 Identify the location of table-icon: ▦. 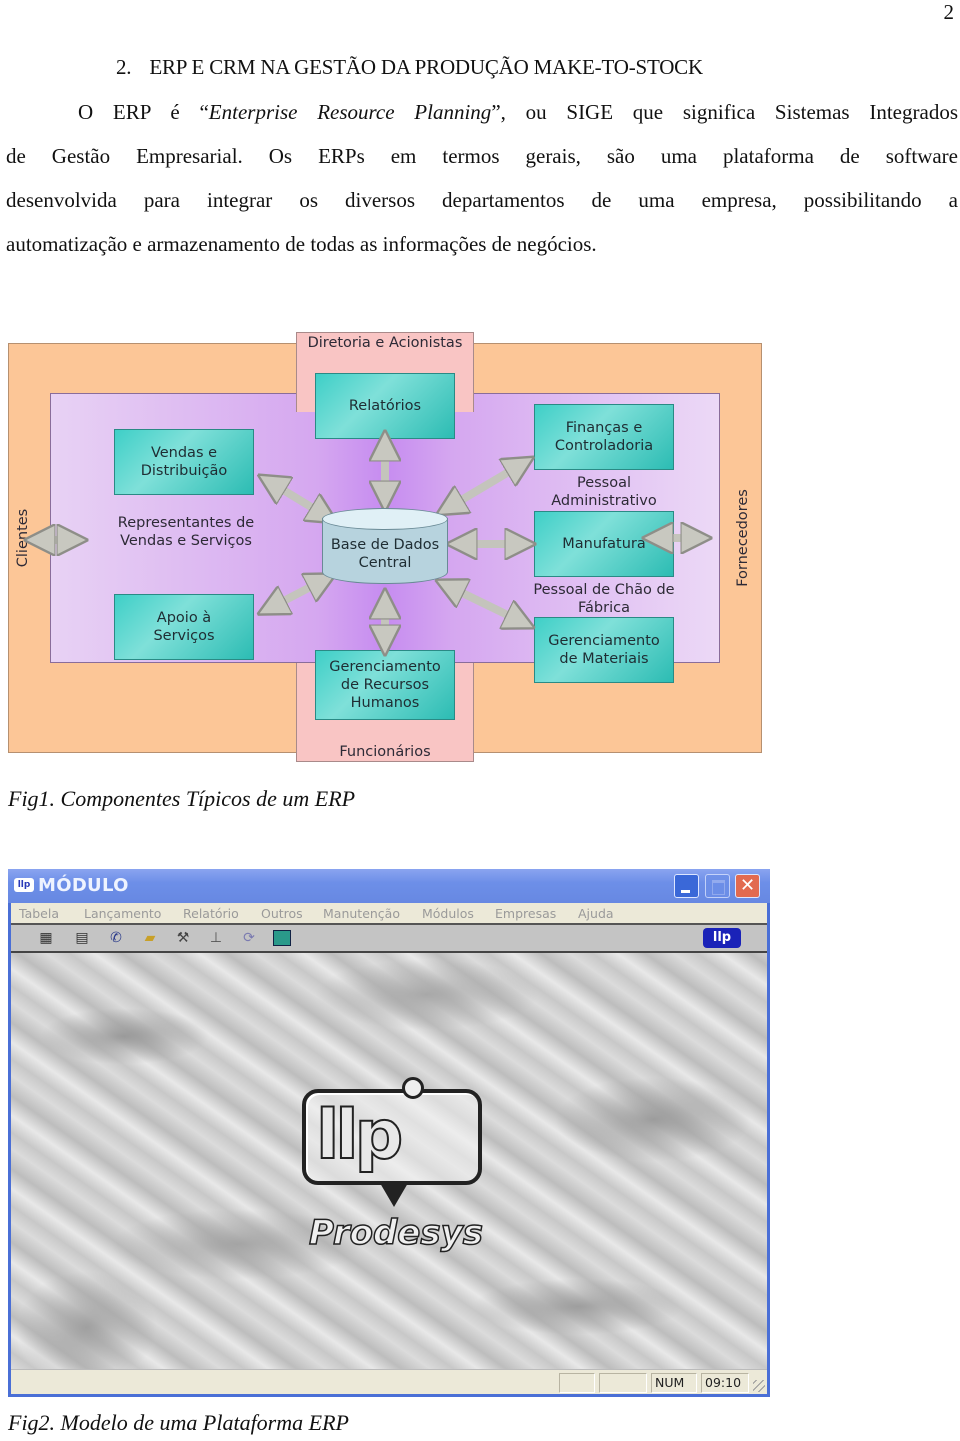
(46, 938).